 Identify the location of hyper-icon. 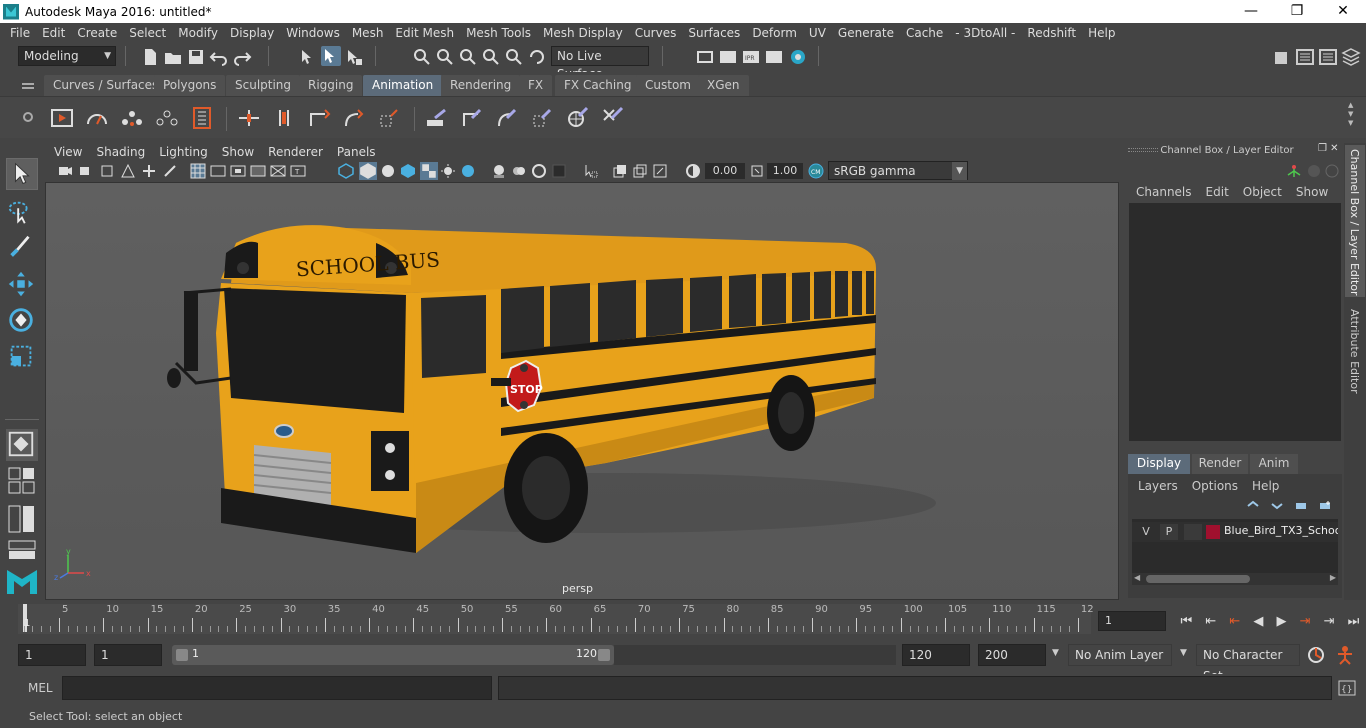
(1332, 171).